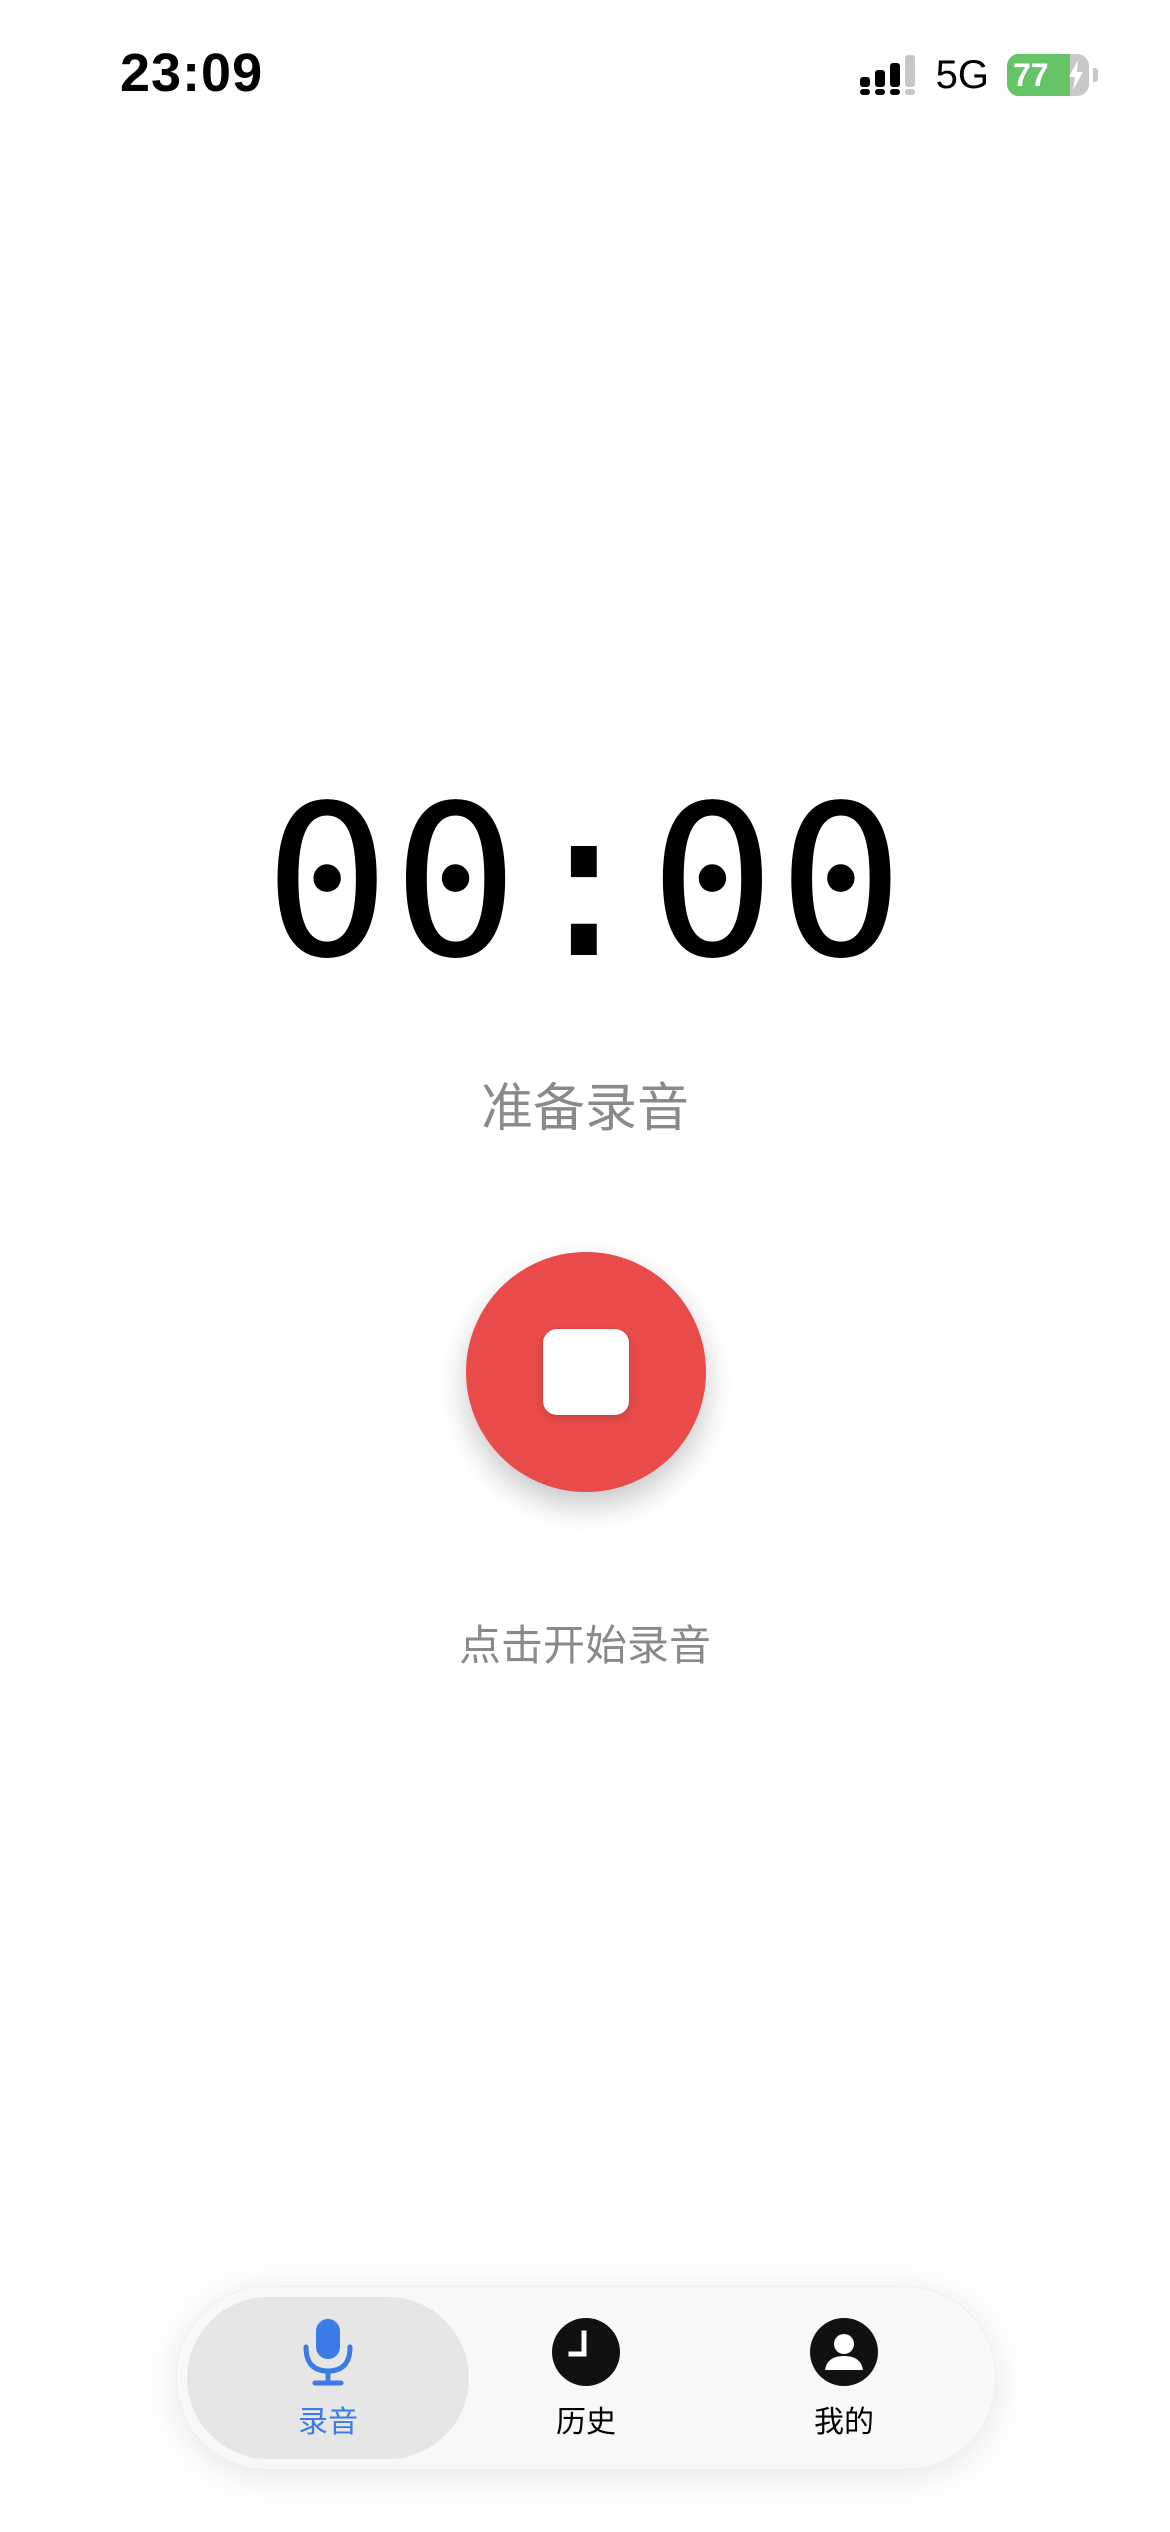 The height and width of the screenshot is (2532, 1170). What do you see at coordinates (844, 2352) in the screenshot?
I see `person-icon` at bounding box center [844, 2352].